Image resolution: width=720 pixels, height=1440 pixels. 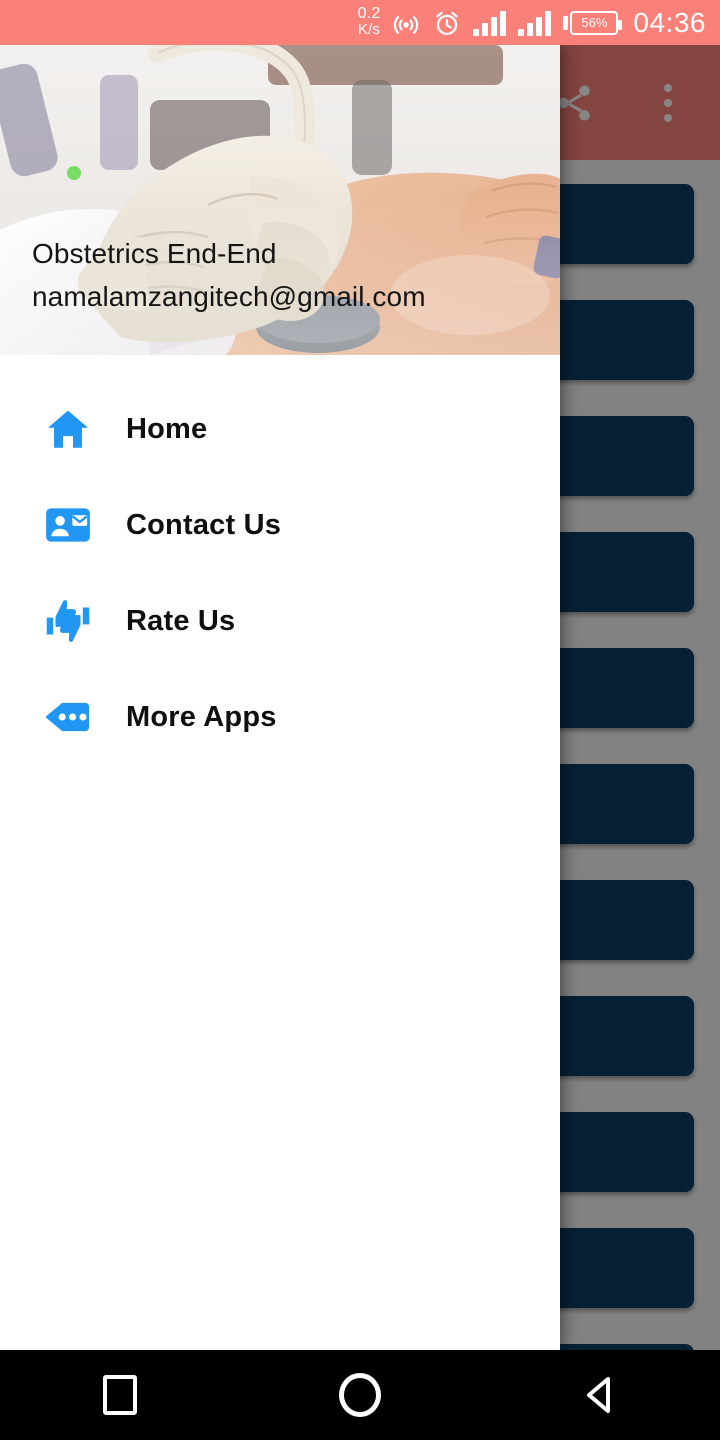 What do you see at coordinates (406, 23) in the screenshot?
I see `hotspot-icon` at bounding box center [406, 23].